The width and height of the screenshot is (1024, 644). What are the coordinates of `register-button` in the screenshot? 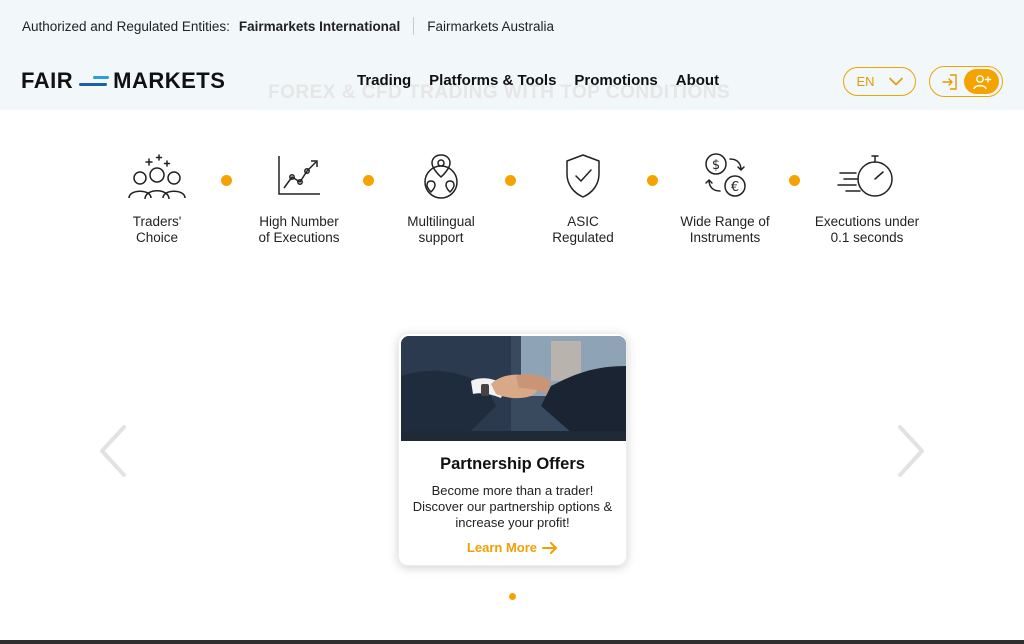 It's located at (981, 81).